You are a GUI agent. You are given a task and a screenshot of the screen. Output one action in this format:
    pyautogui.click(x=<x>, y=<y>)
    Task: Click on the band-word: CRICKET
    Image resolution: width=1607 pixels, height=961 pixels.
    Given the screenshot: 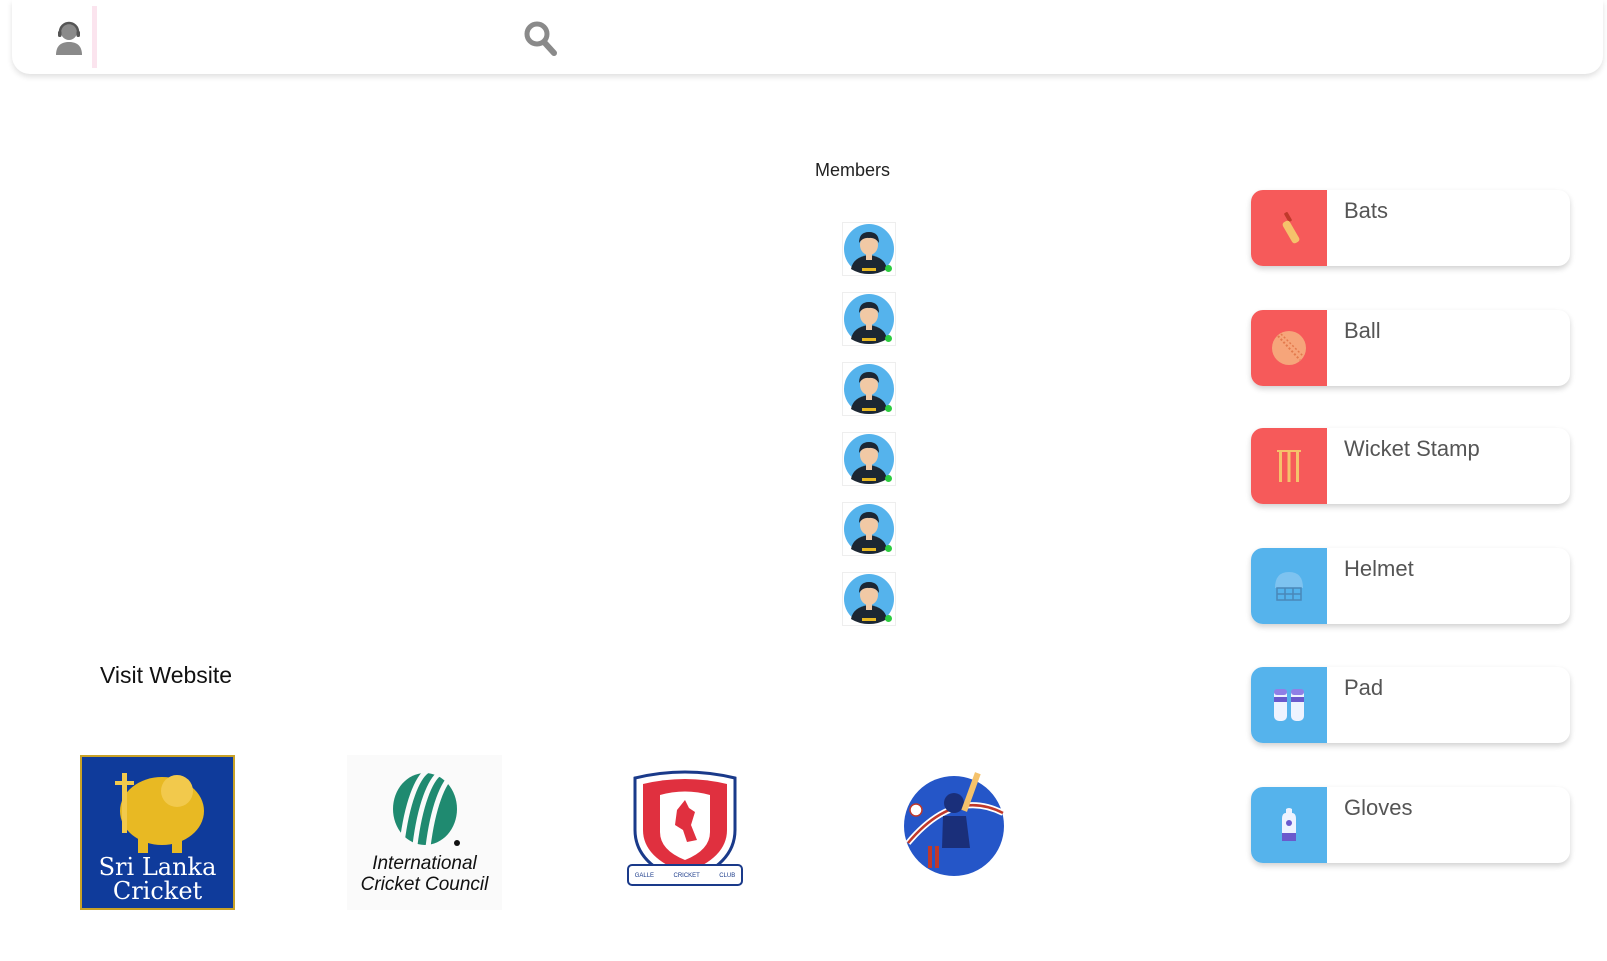 What is the action you would take?
    pyautogui.click(x=686, y=876)
    